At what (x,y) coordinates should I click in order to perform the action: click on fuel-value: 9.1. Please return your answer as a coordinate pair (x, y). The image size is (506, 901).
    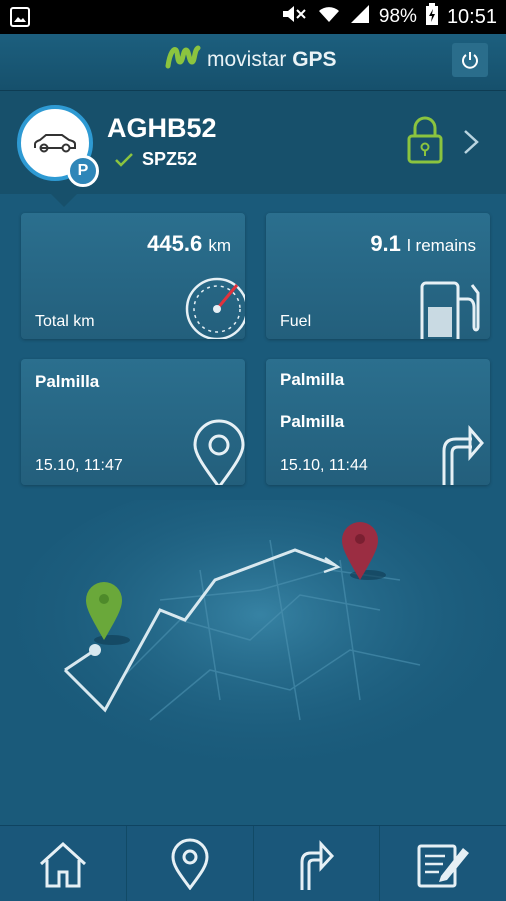
    Looking at the image, I should click on (385, 243).